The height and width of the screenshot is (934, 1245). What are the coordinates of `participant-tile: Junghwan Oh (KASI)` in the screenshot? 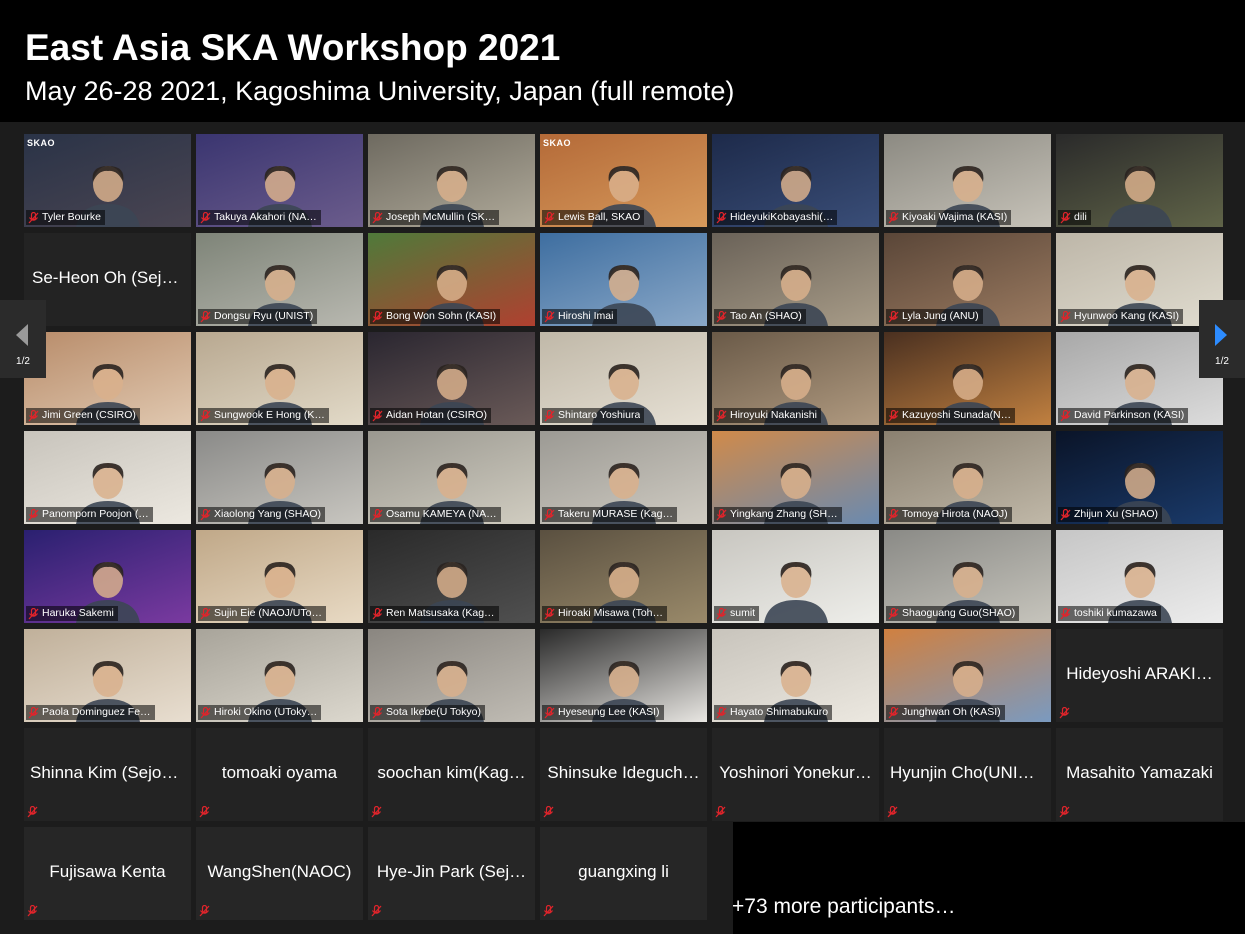 It's located at (967, 675).